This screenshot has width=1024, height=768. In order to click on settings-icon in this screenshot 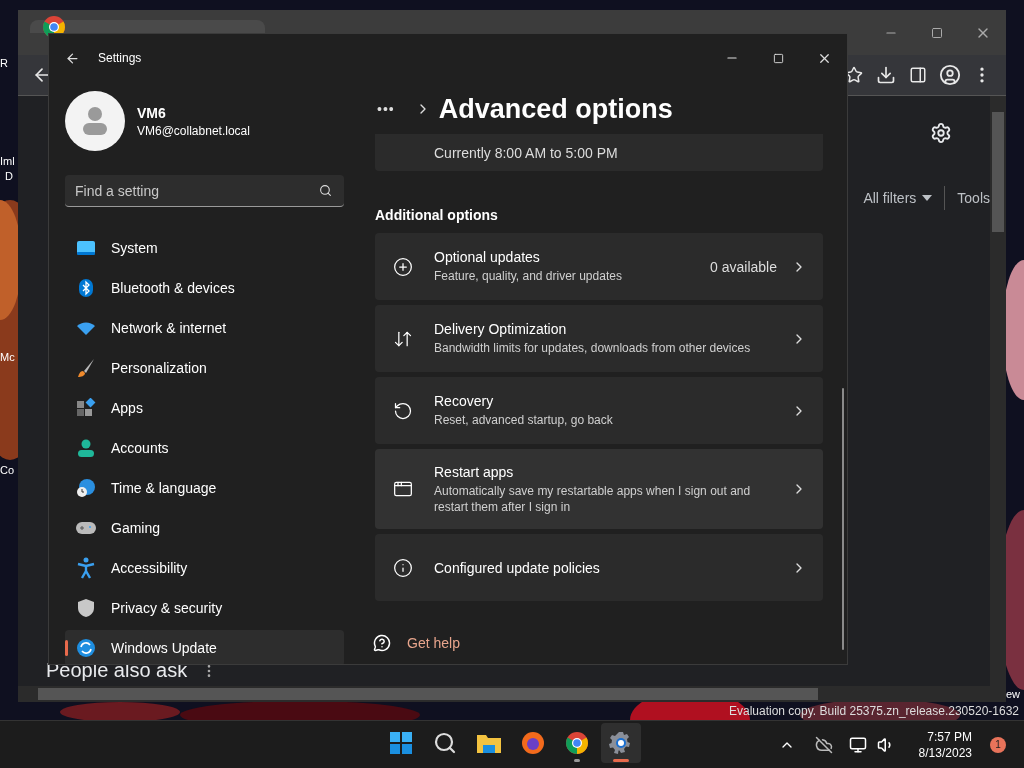, I will do `click(941, 133)`.